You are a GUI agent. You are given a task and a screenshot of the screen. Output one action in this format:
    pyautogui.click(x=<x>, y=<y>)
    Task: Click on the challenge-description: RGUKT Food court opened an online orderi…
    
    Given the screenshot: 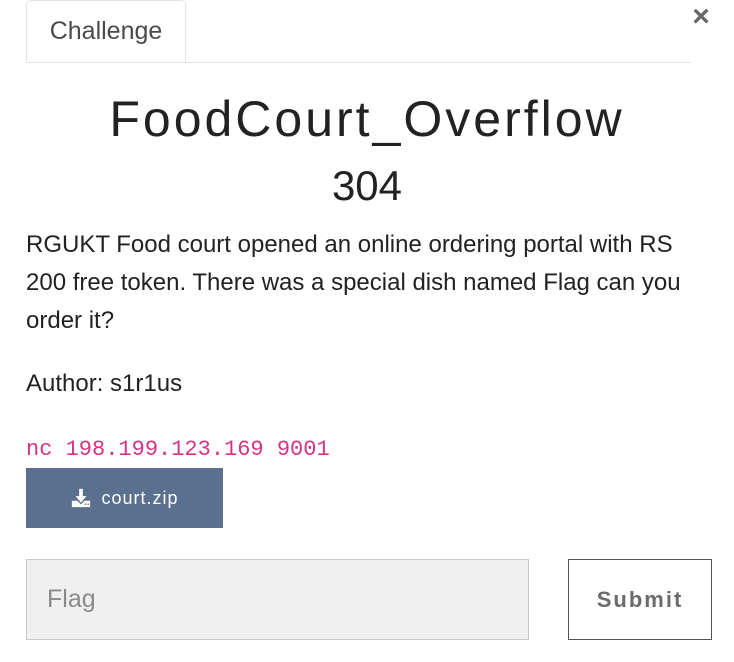 What is the action you would take?
    pyautogui.click(x=353, y=282)
    